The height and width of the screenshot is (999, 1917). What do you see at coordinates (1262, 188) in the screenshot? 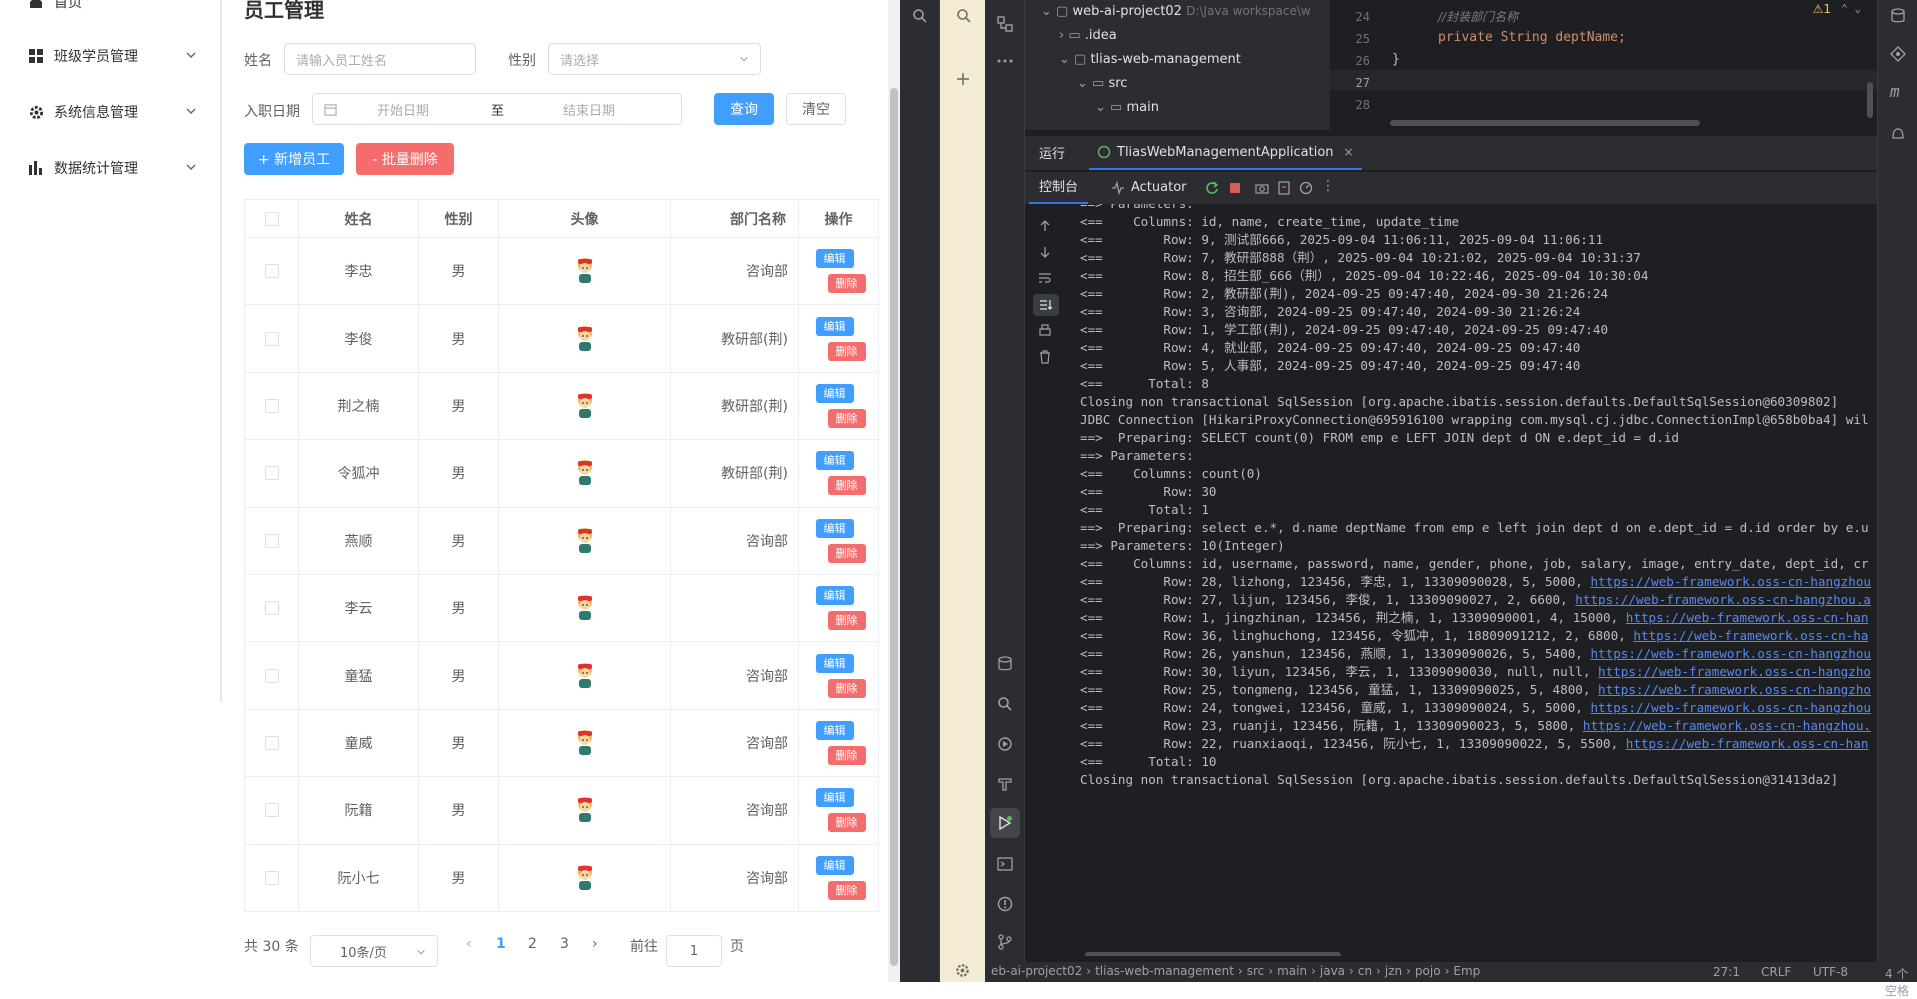
I see `camera-icon` at bounding box center [1262, 188].